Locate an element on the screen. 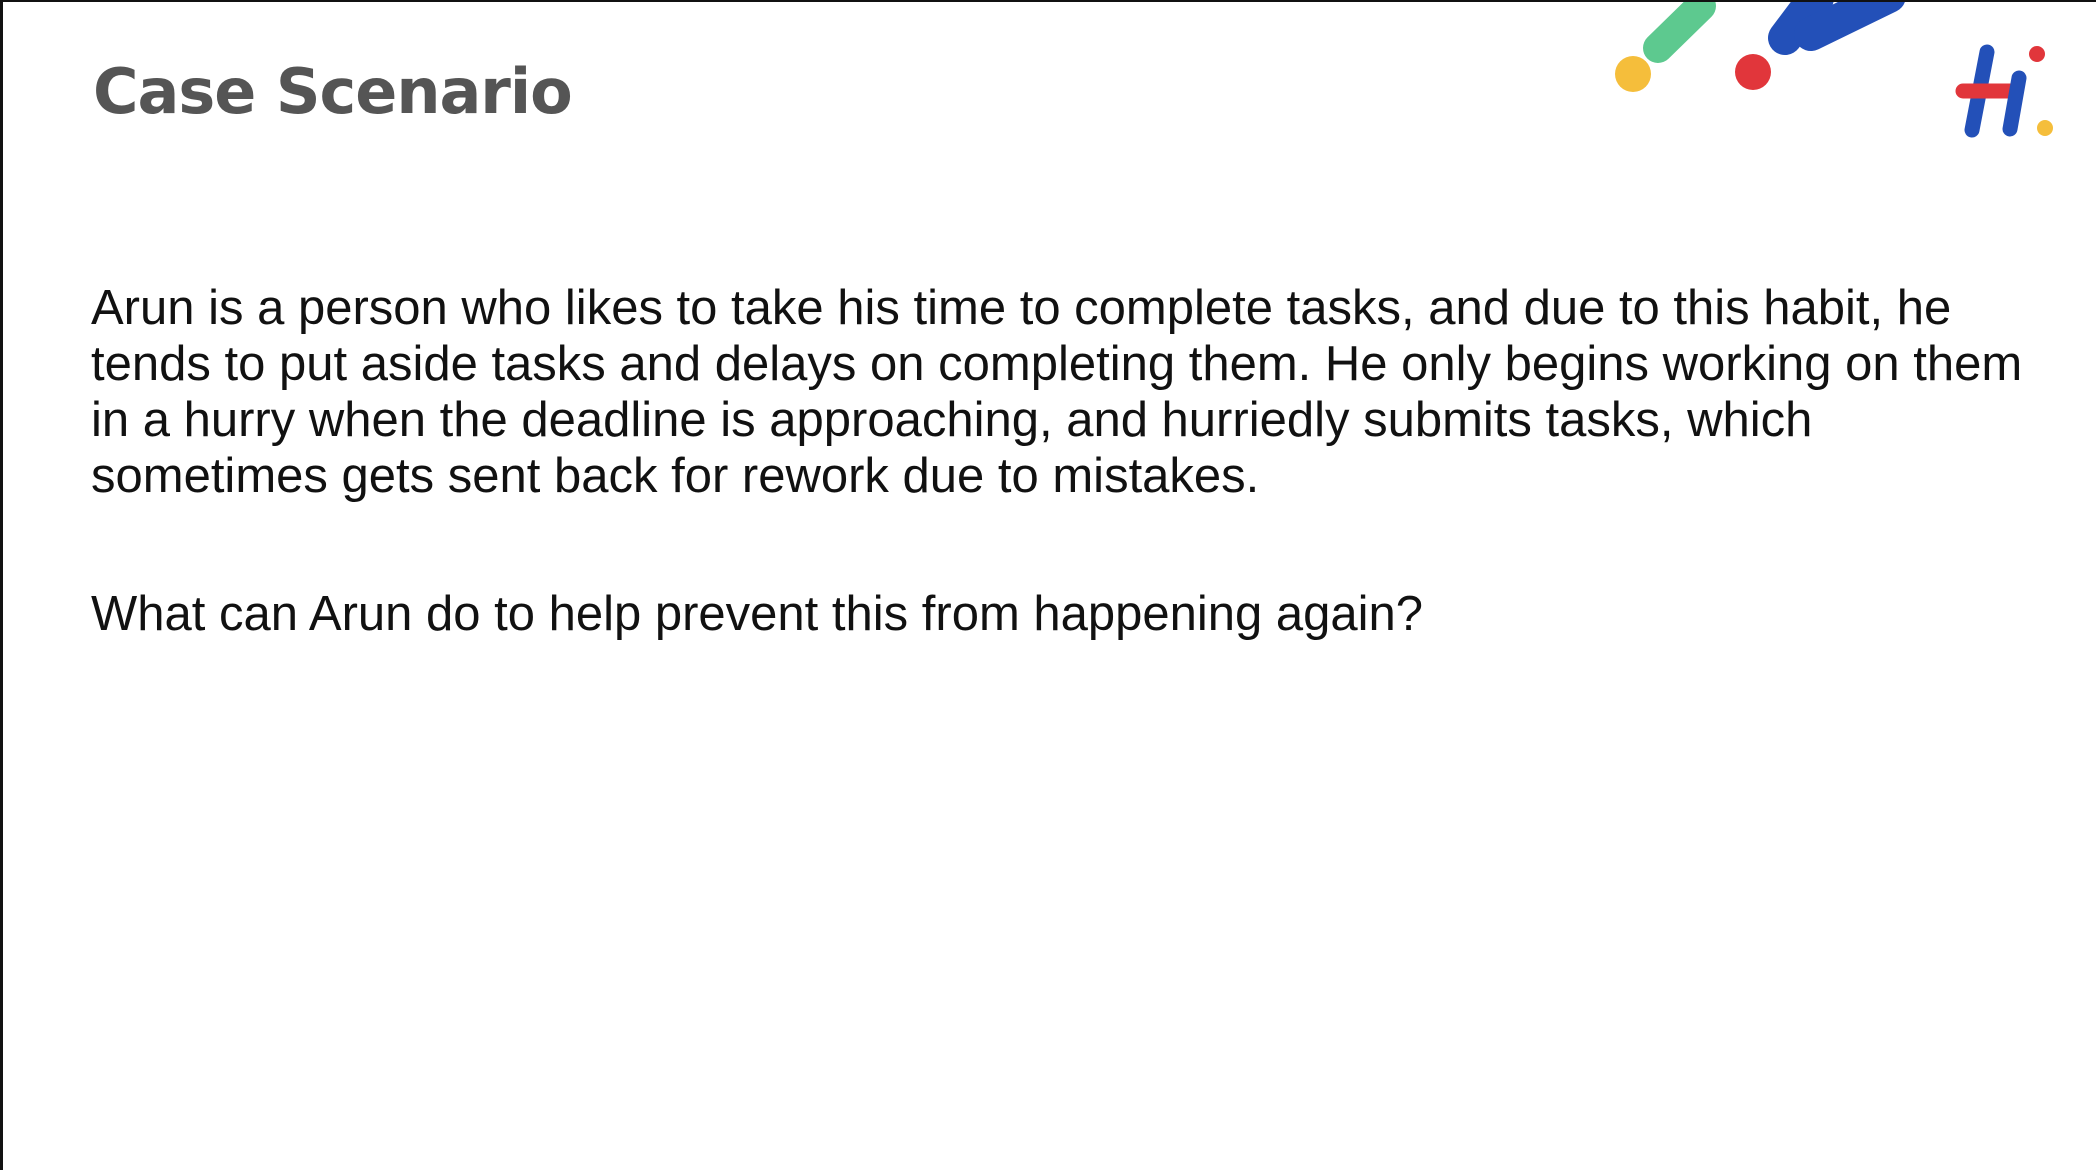 This screenshot has height=1170, width=2096. yellow-dot is located at coordinates (1633, 74).